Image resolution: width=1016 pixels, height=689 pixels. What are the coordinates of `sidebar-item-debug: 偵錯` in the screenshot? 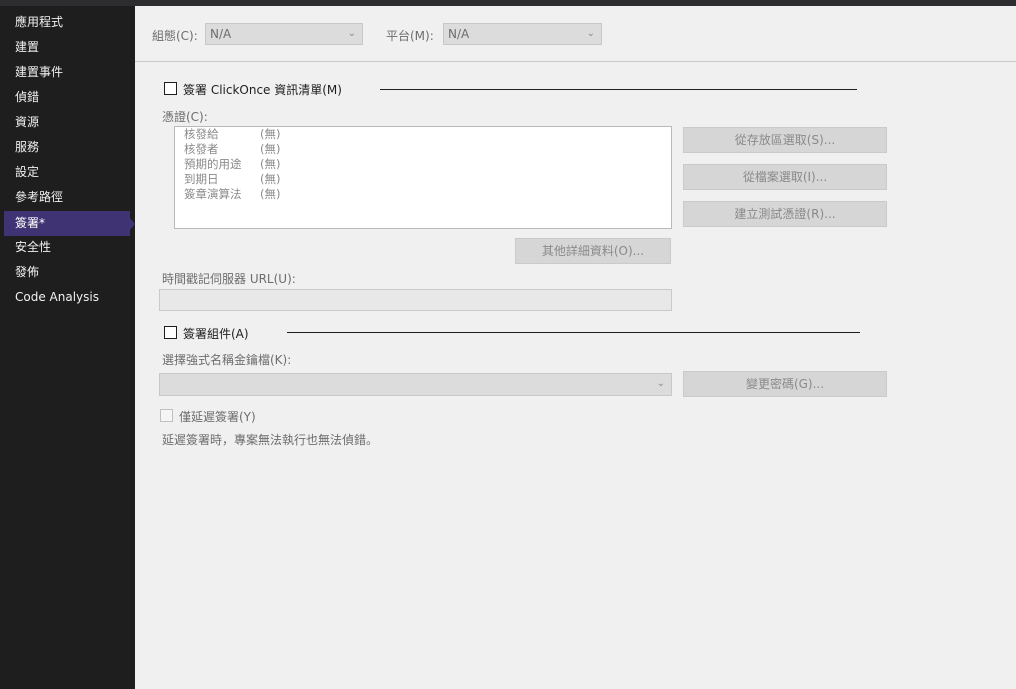 It's located at (67, 97).